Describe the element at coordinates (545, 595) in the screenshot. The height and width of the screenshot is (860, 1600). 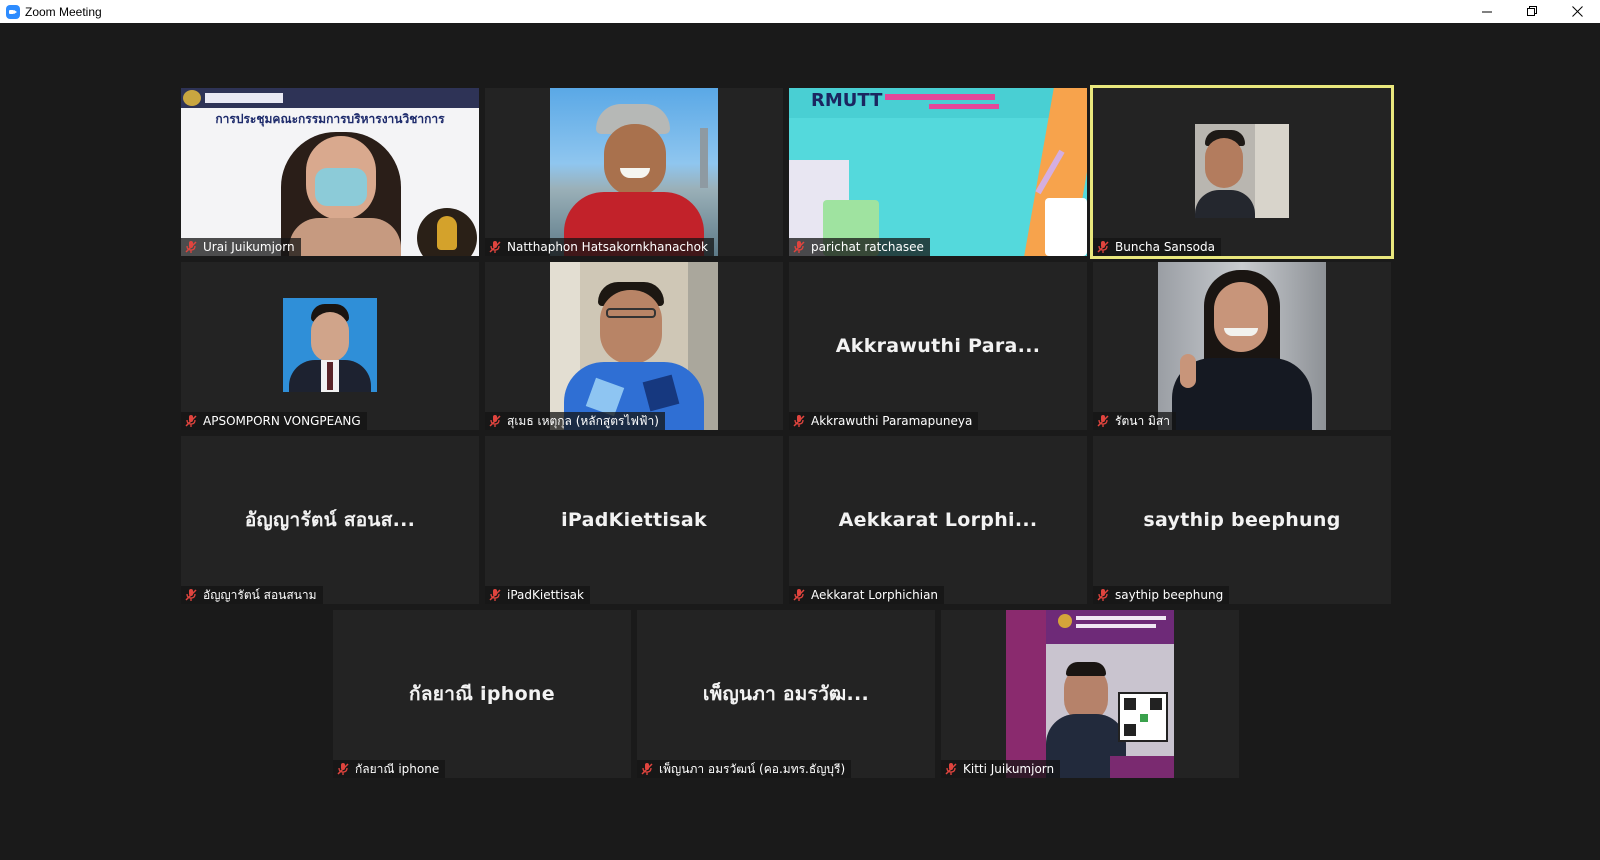
I see `participant-name: iPadKiettisak` at that location.